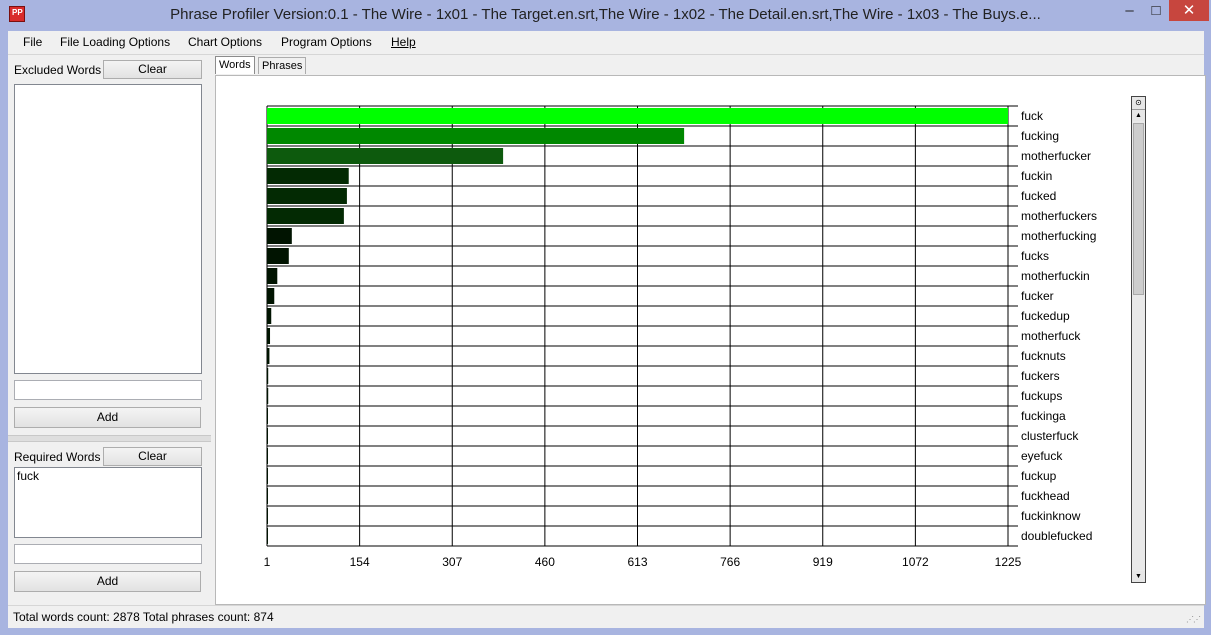  What do you see at coordinates (1039, 476) in the screenshot?
I see `category-label: fuckup` at bounding box center [1039, 476].